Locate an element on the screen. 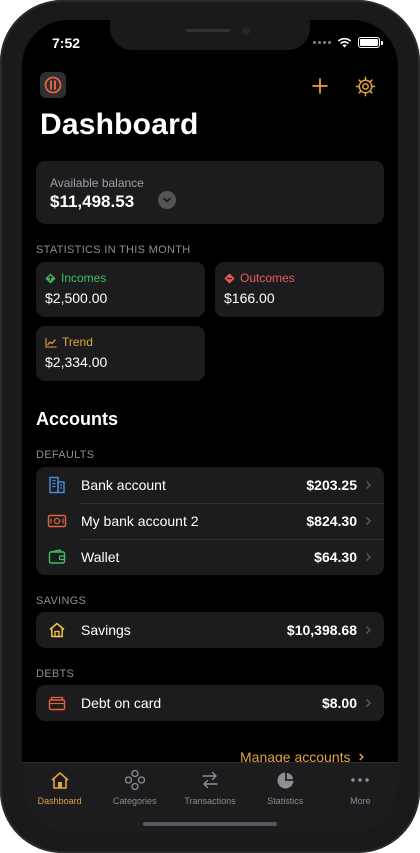 The image size is (420, 853). tab-label: Statistics is located at coordinates (285, 801).